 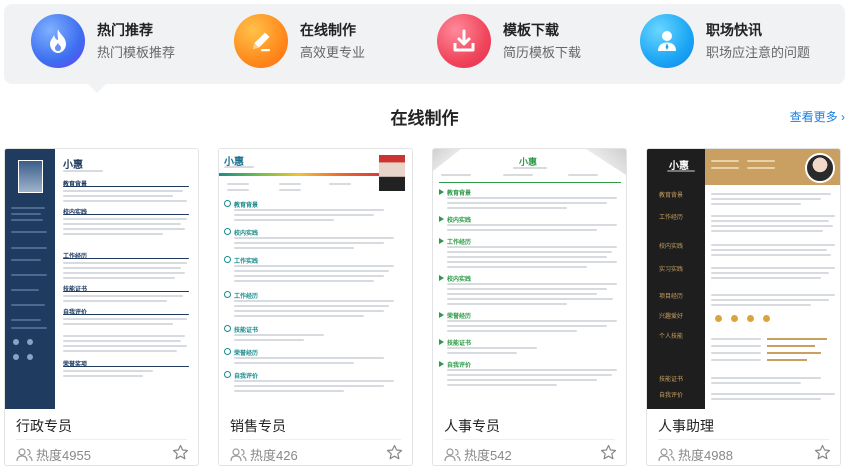 What do you see at coordinates (73, 165) in the screenshot?
I see `resume-name: 小惠` at bounding box center [73, 165].